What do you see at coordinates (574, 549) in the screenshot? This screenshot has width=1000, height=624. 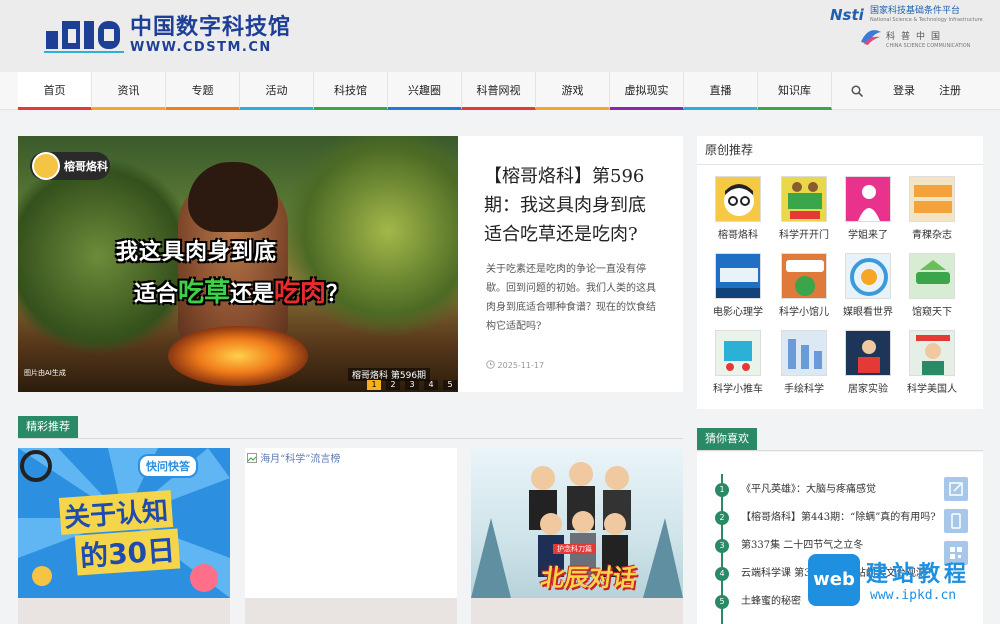 I see `pick-card-3-banner: 护念科刀篇` at bounding box center [574, 549].